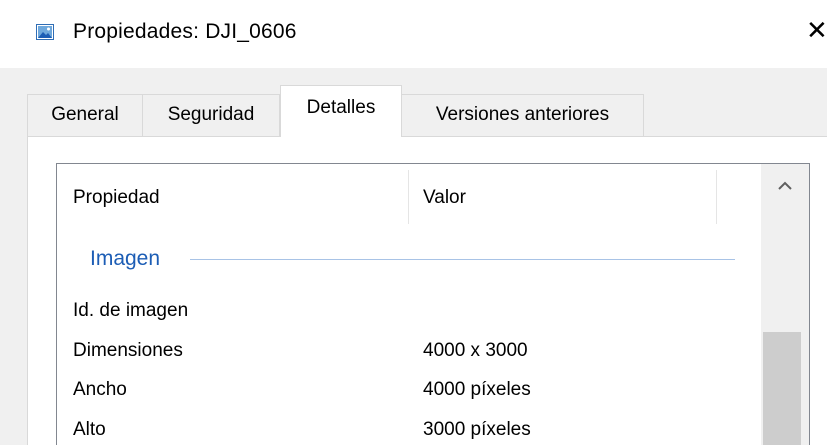  I want to click on property-name: Ancho, so click(100, 389).